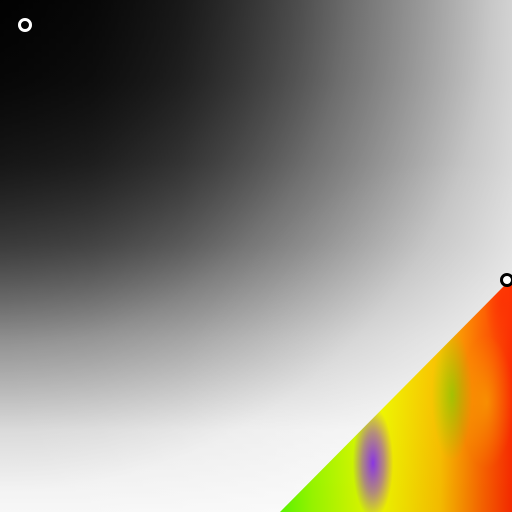 The width and height of the screenshot is (512, 512). I want to click on color-marker-handle, so click(25, 25).